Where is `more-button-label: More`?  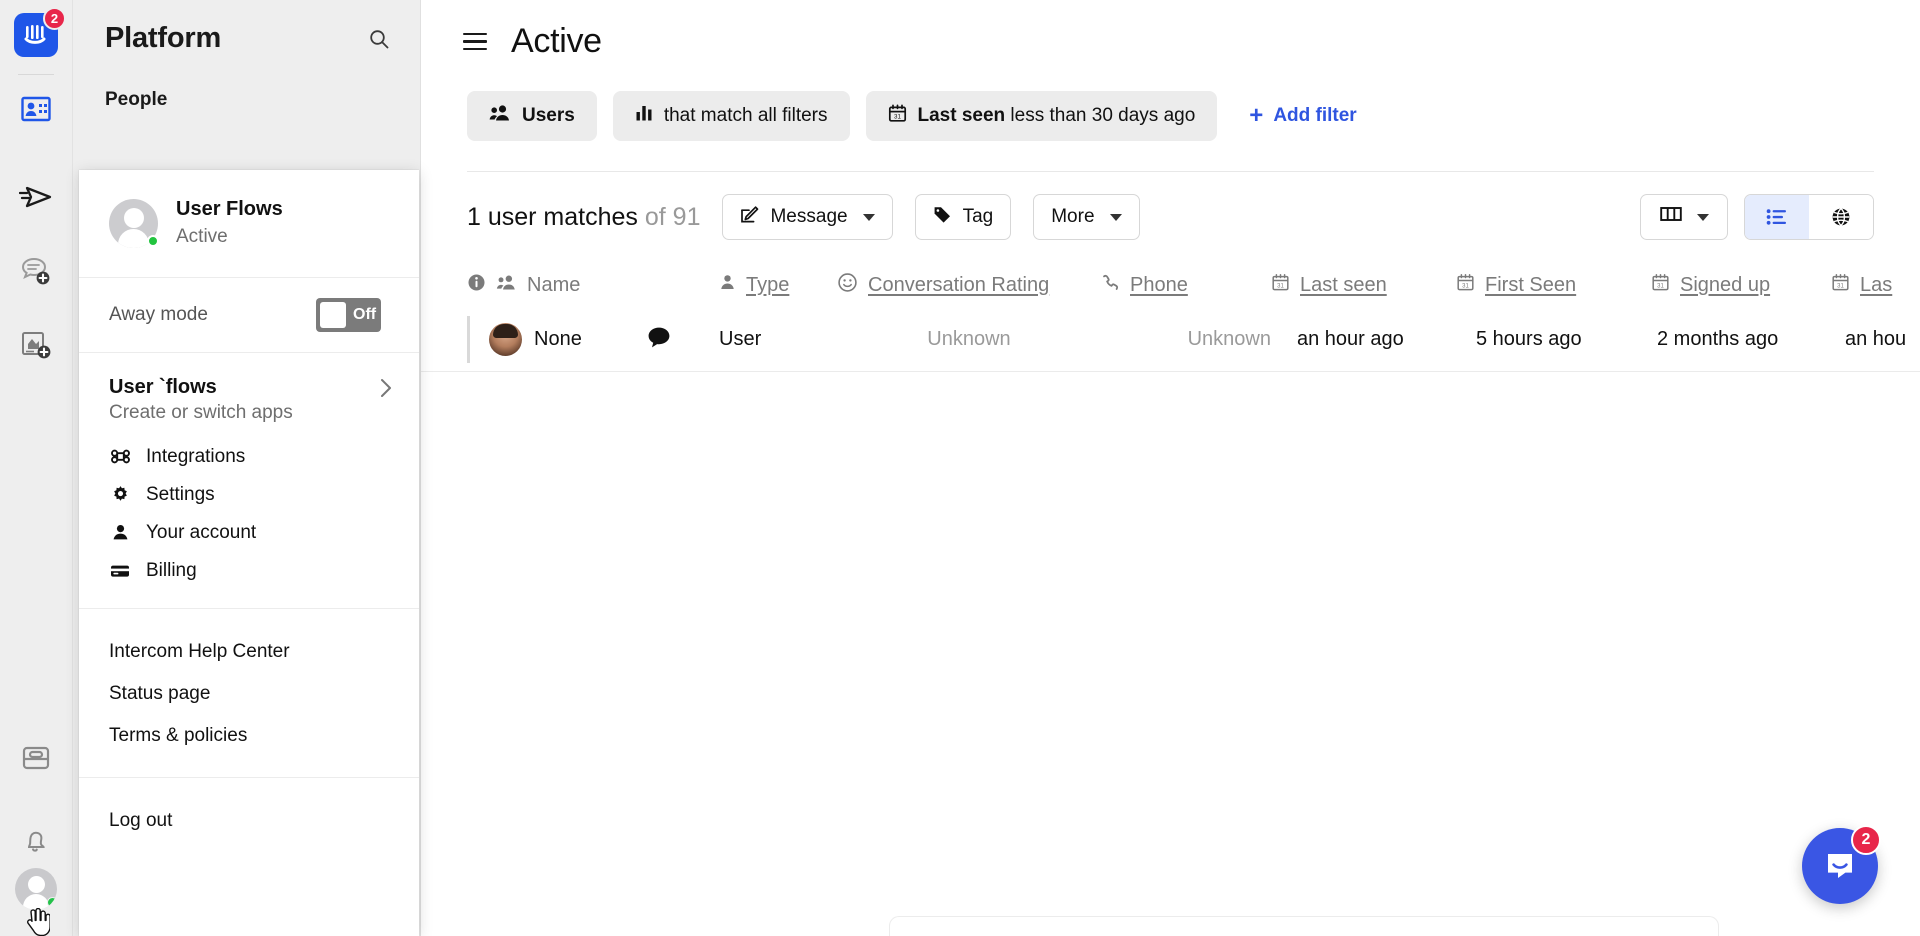
more-button-label: More is located at coordinates (1073, 216).